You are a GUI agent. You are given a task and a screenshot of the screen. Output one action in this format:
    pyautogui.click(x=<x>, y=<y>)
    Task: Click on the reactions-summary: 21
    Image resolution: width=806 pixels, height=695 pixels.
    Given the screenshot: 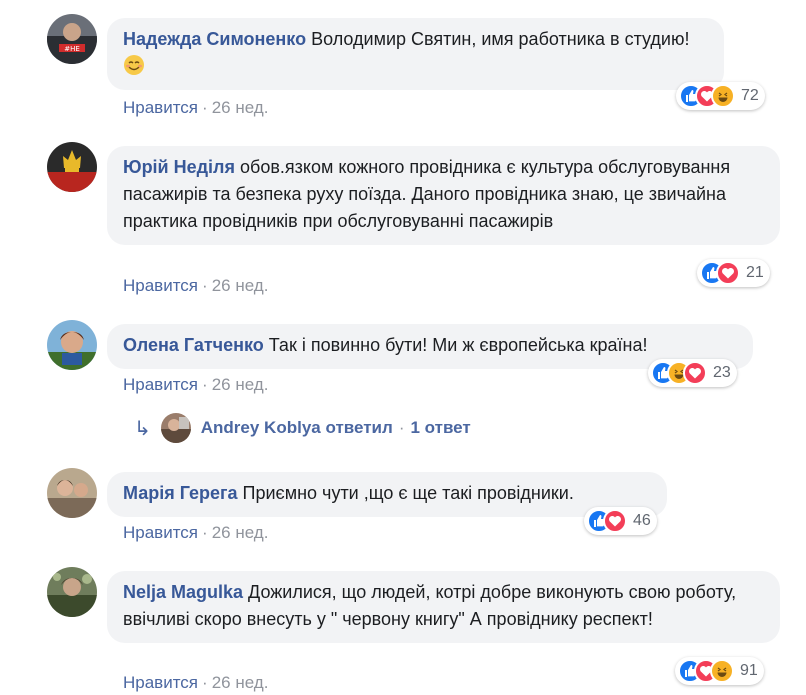 What is the action you would take?
    pyautogui.click(x=733, y=273)
    